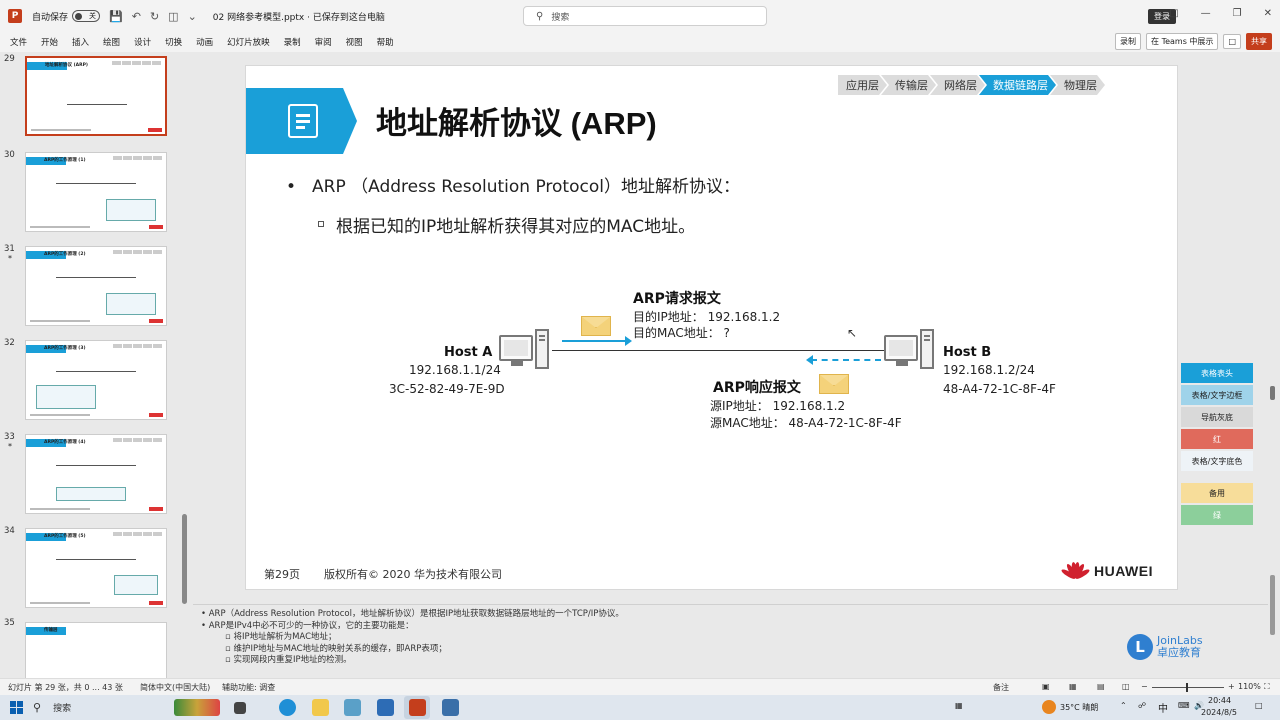  Describe the element at coordinates (9, 531) in the screenshot. I see `thumbnail-number: 34` at that location.